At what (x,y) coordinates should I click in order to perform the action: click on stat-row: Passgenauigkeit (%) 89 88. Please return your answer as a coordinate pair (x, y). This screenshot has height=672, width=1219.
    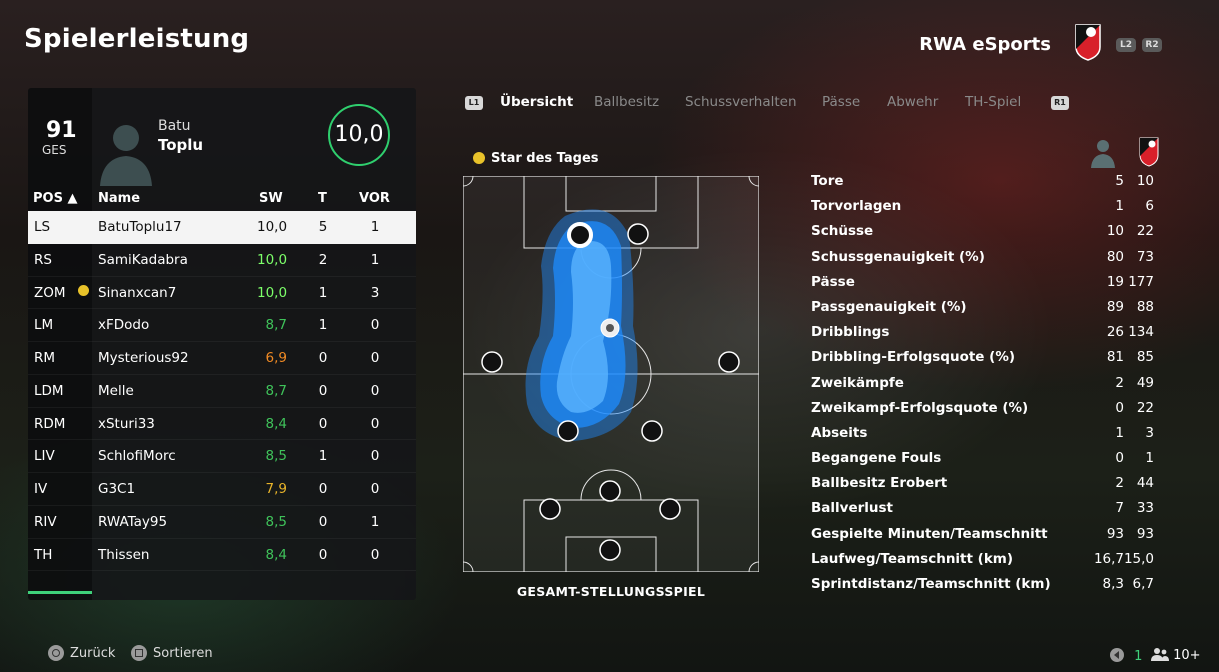
    Looking at the image, I should click on (983, 308).